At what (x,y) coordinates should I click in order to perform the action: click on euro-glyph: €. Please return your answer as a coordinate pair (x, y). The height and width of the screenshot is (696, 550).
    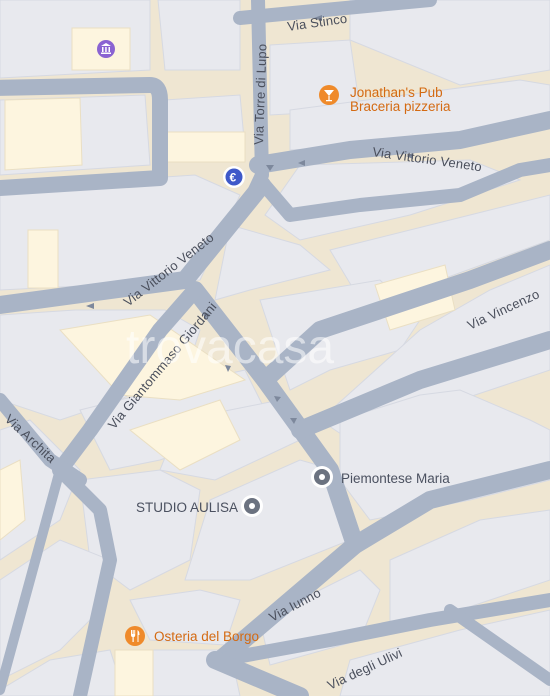
    Looking at the image, I should click on (233, 178).